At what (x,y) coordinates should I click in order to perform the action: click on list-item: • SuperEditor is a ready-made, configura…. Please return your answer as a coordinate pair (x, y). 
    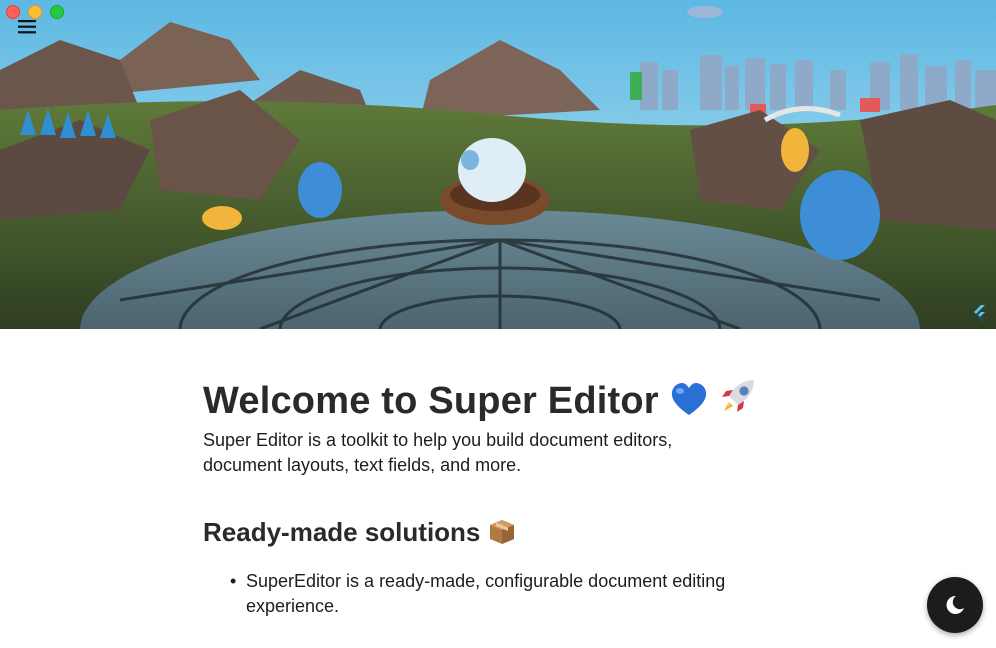
    Looking at the image, I should click on (494, 594).